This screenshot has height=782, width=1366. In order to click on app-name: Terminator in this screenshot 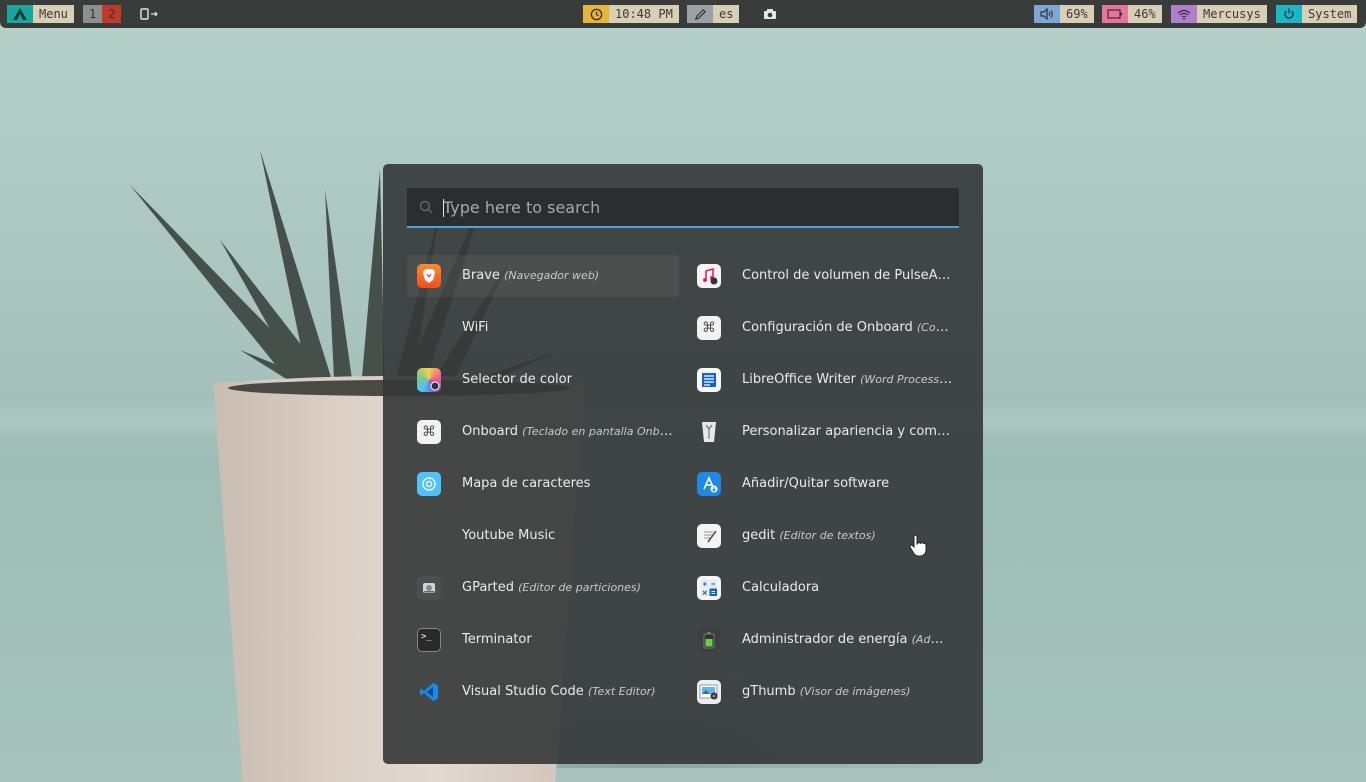, I will do `click(497, 639)`.